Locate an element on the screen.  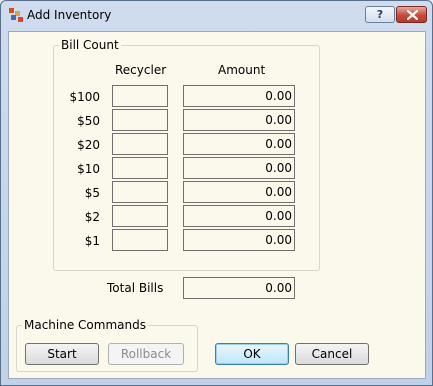
amount-field-5: 0.00 is located at coordinates (239, 192).